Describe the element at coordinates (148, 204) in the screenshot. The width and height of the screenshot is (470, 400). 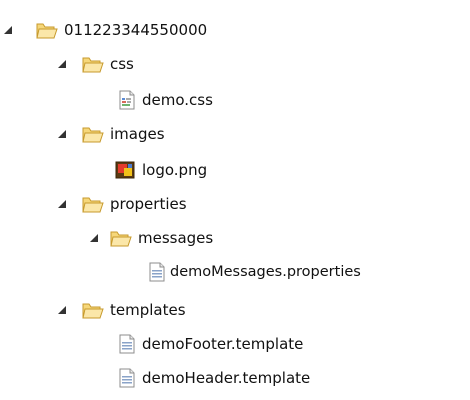
I see `tree-label-properties: properties` at that location.